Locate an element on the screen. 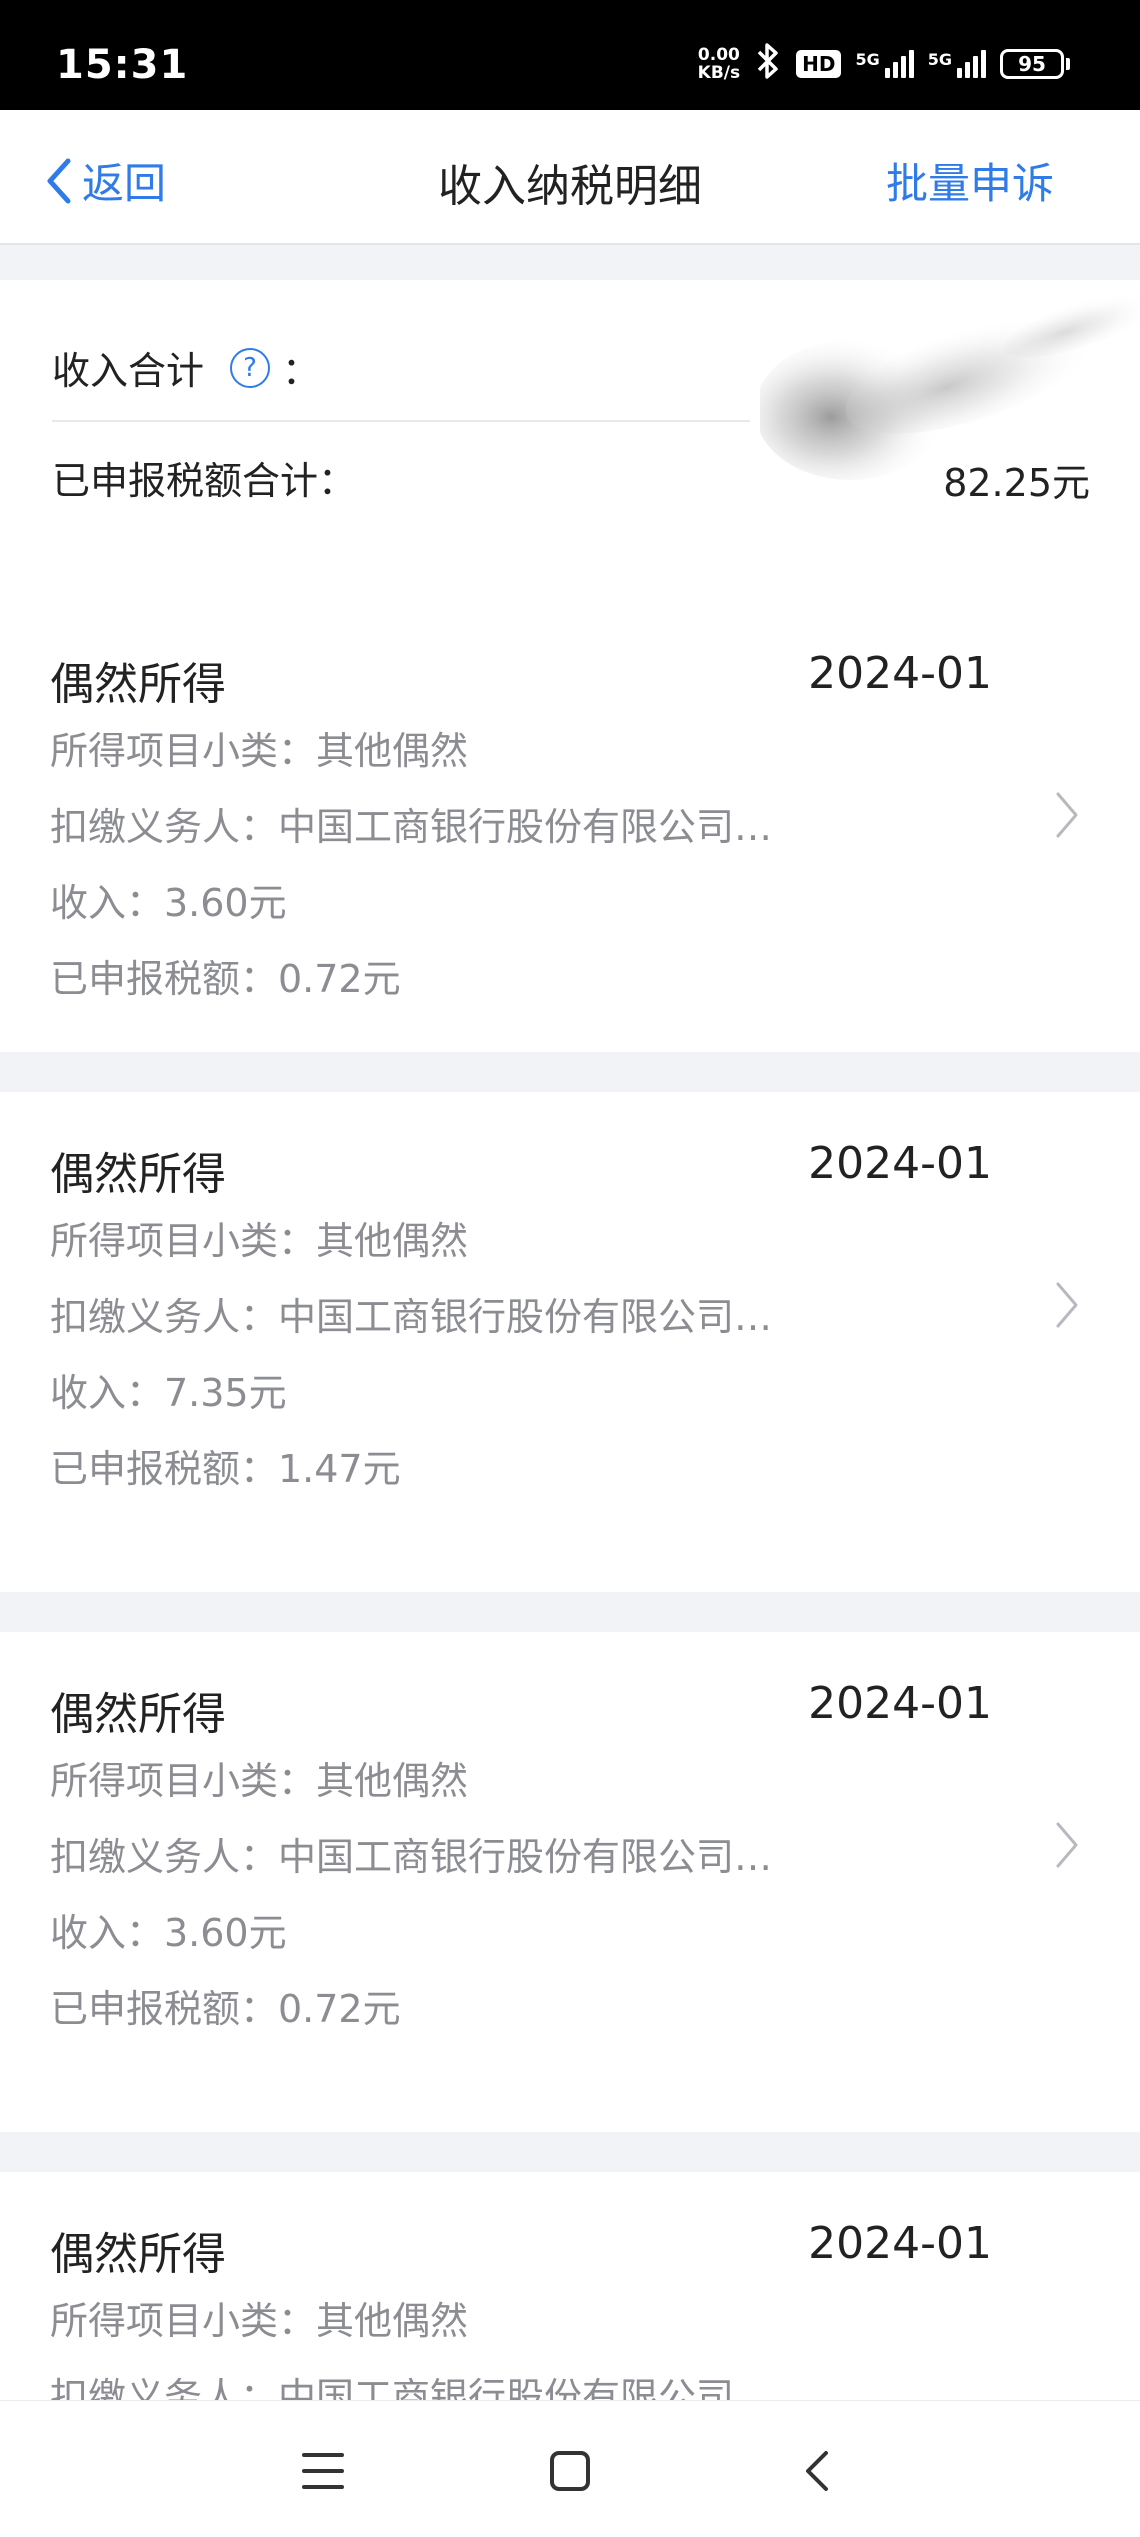 The width and height of the screenshot is (1140, 2537). redaction-smudge is located at coordinates (950, 386).